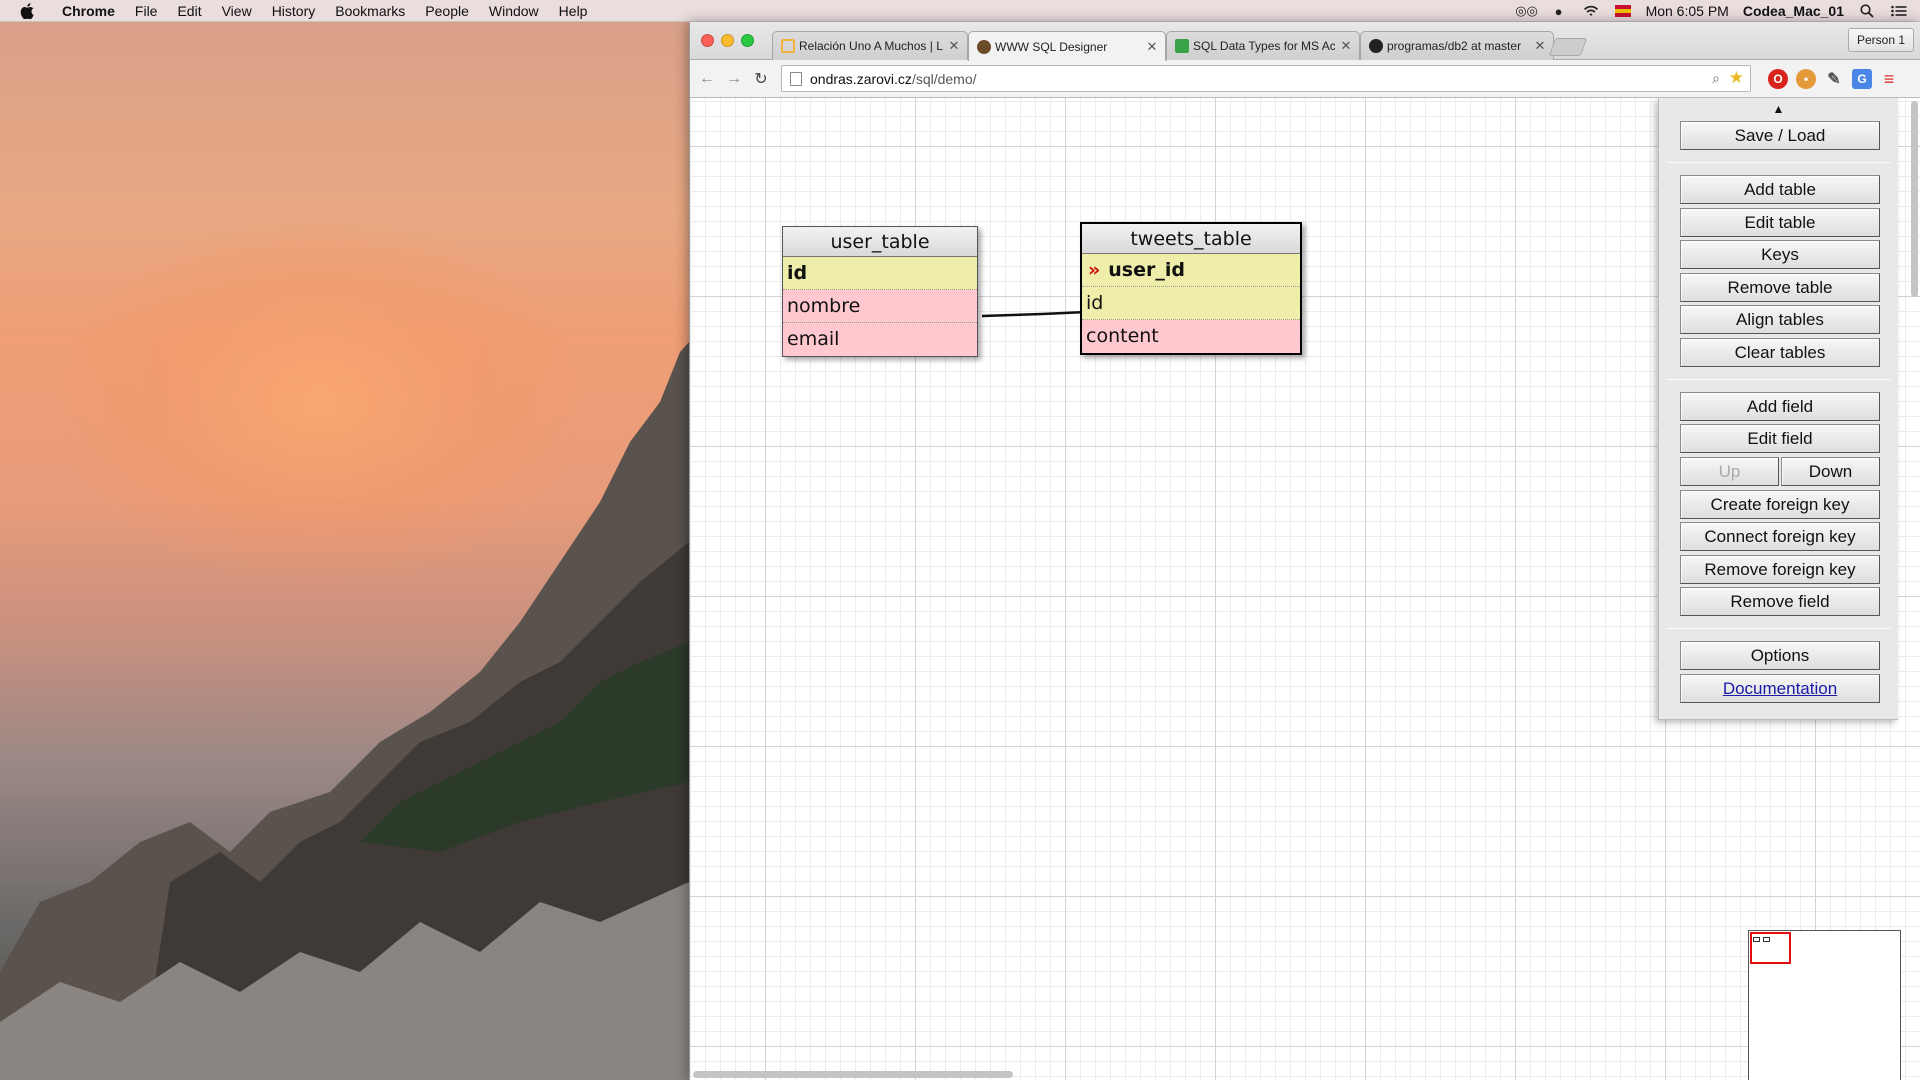 Image resolution: width=1920 pixels, height=1080 pixels. Describe the element at coordinates (189, 11) in the screenshot. I see `menu-edit: Edit` at that location.